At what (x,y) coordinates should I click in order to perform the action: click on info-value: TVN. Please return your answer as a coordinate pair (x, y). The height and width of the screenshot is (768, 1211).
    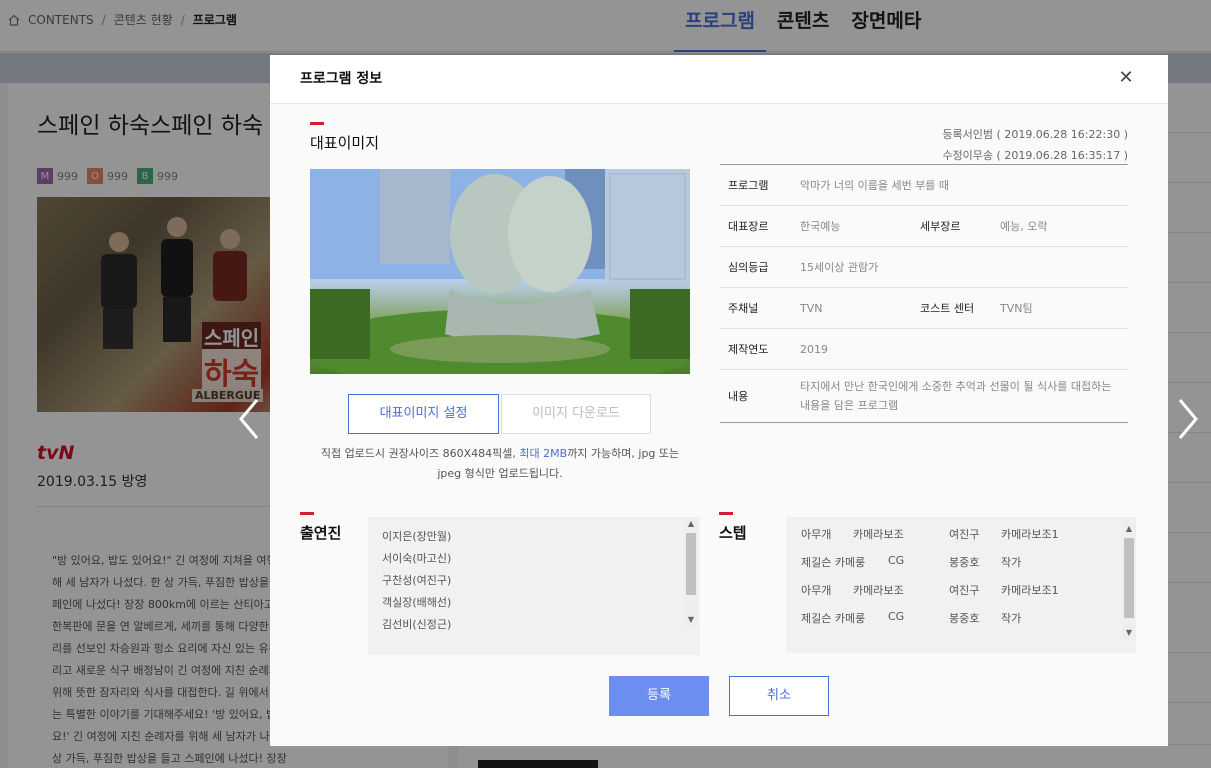
    Looking at the image, I should click on (811, 308).